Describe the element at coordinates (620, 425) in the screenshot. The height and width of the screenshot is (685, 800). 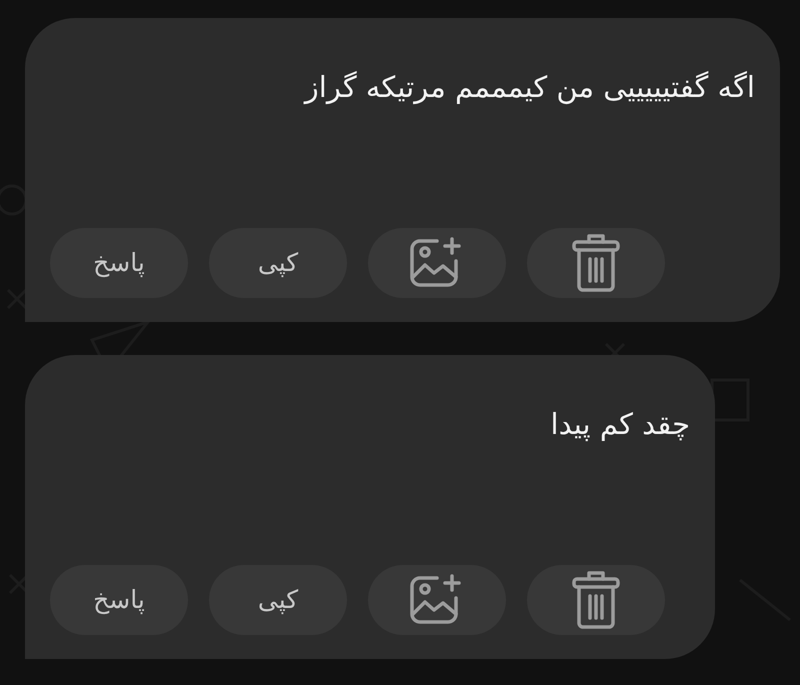
I see `message-text: چقد کم پیدا` at that location.